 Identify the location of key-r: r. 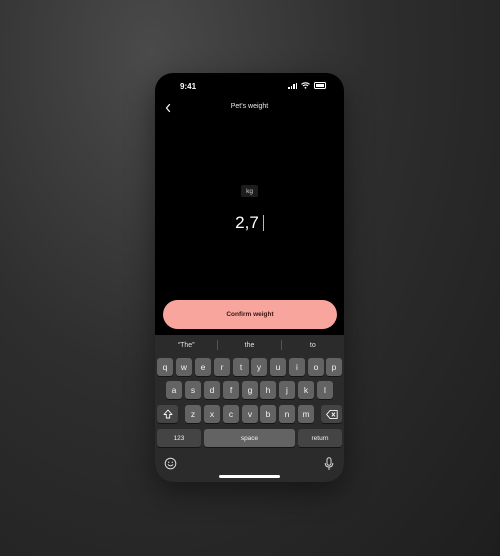
(222, 367).